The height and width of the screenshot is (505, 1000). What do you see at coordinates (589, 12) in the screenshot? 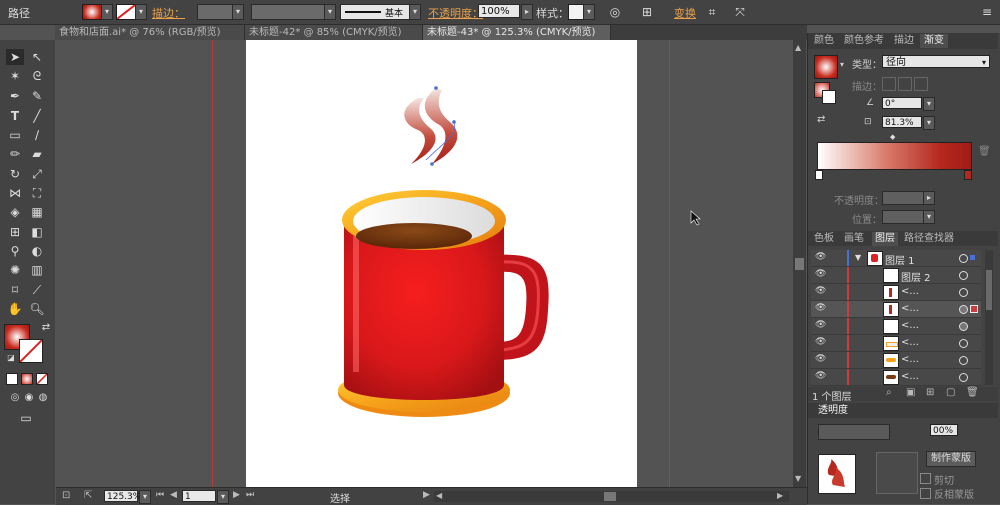
I see `style-arrow: ▾` at bounding box center [589, 12].